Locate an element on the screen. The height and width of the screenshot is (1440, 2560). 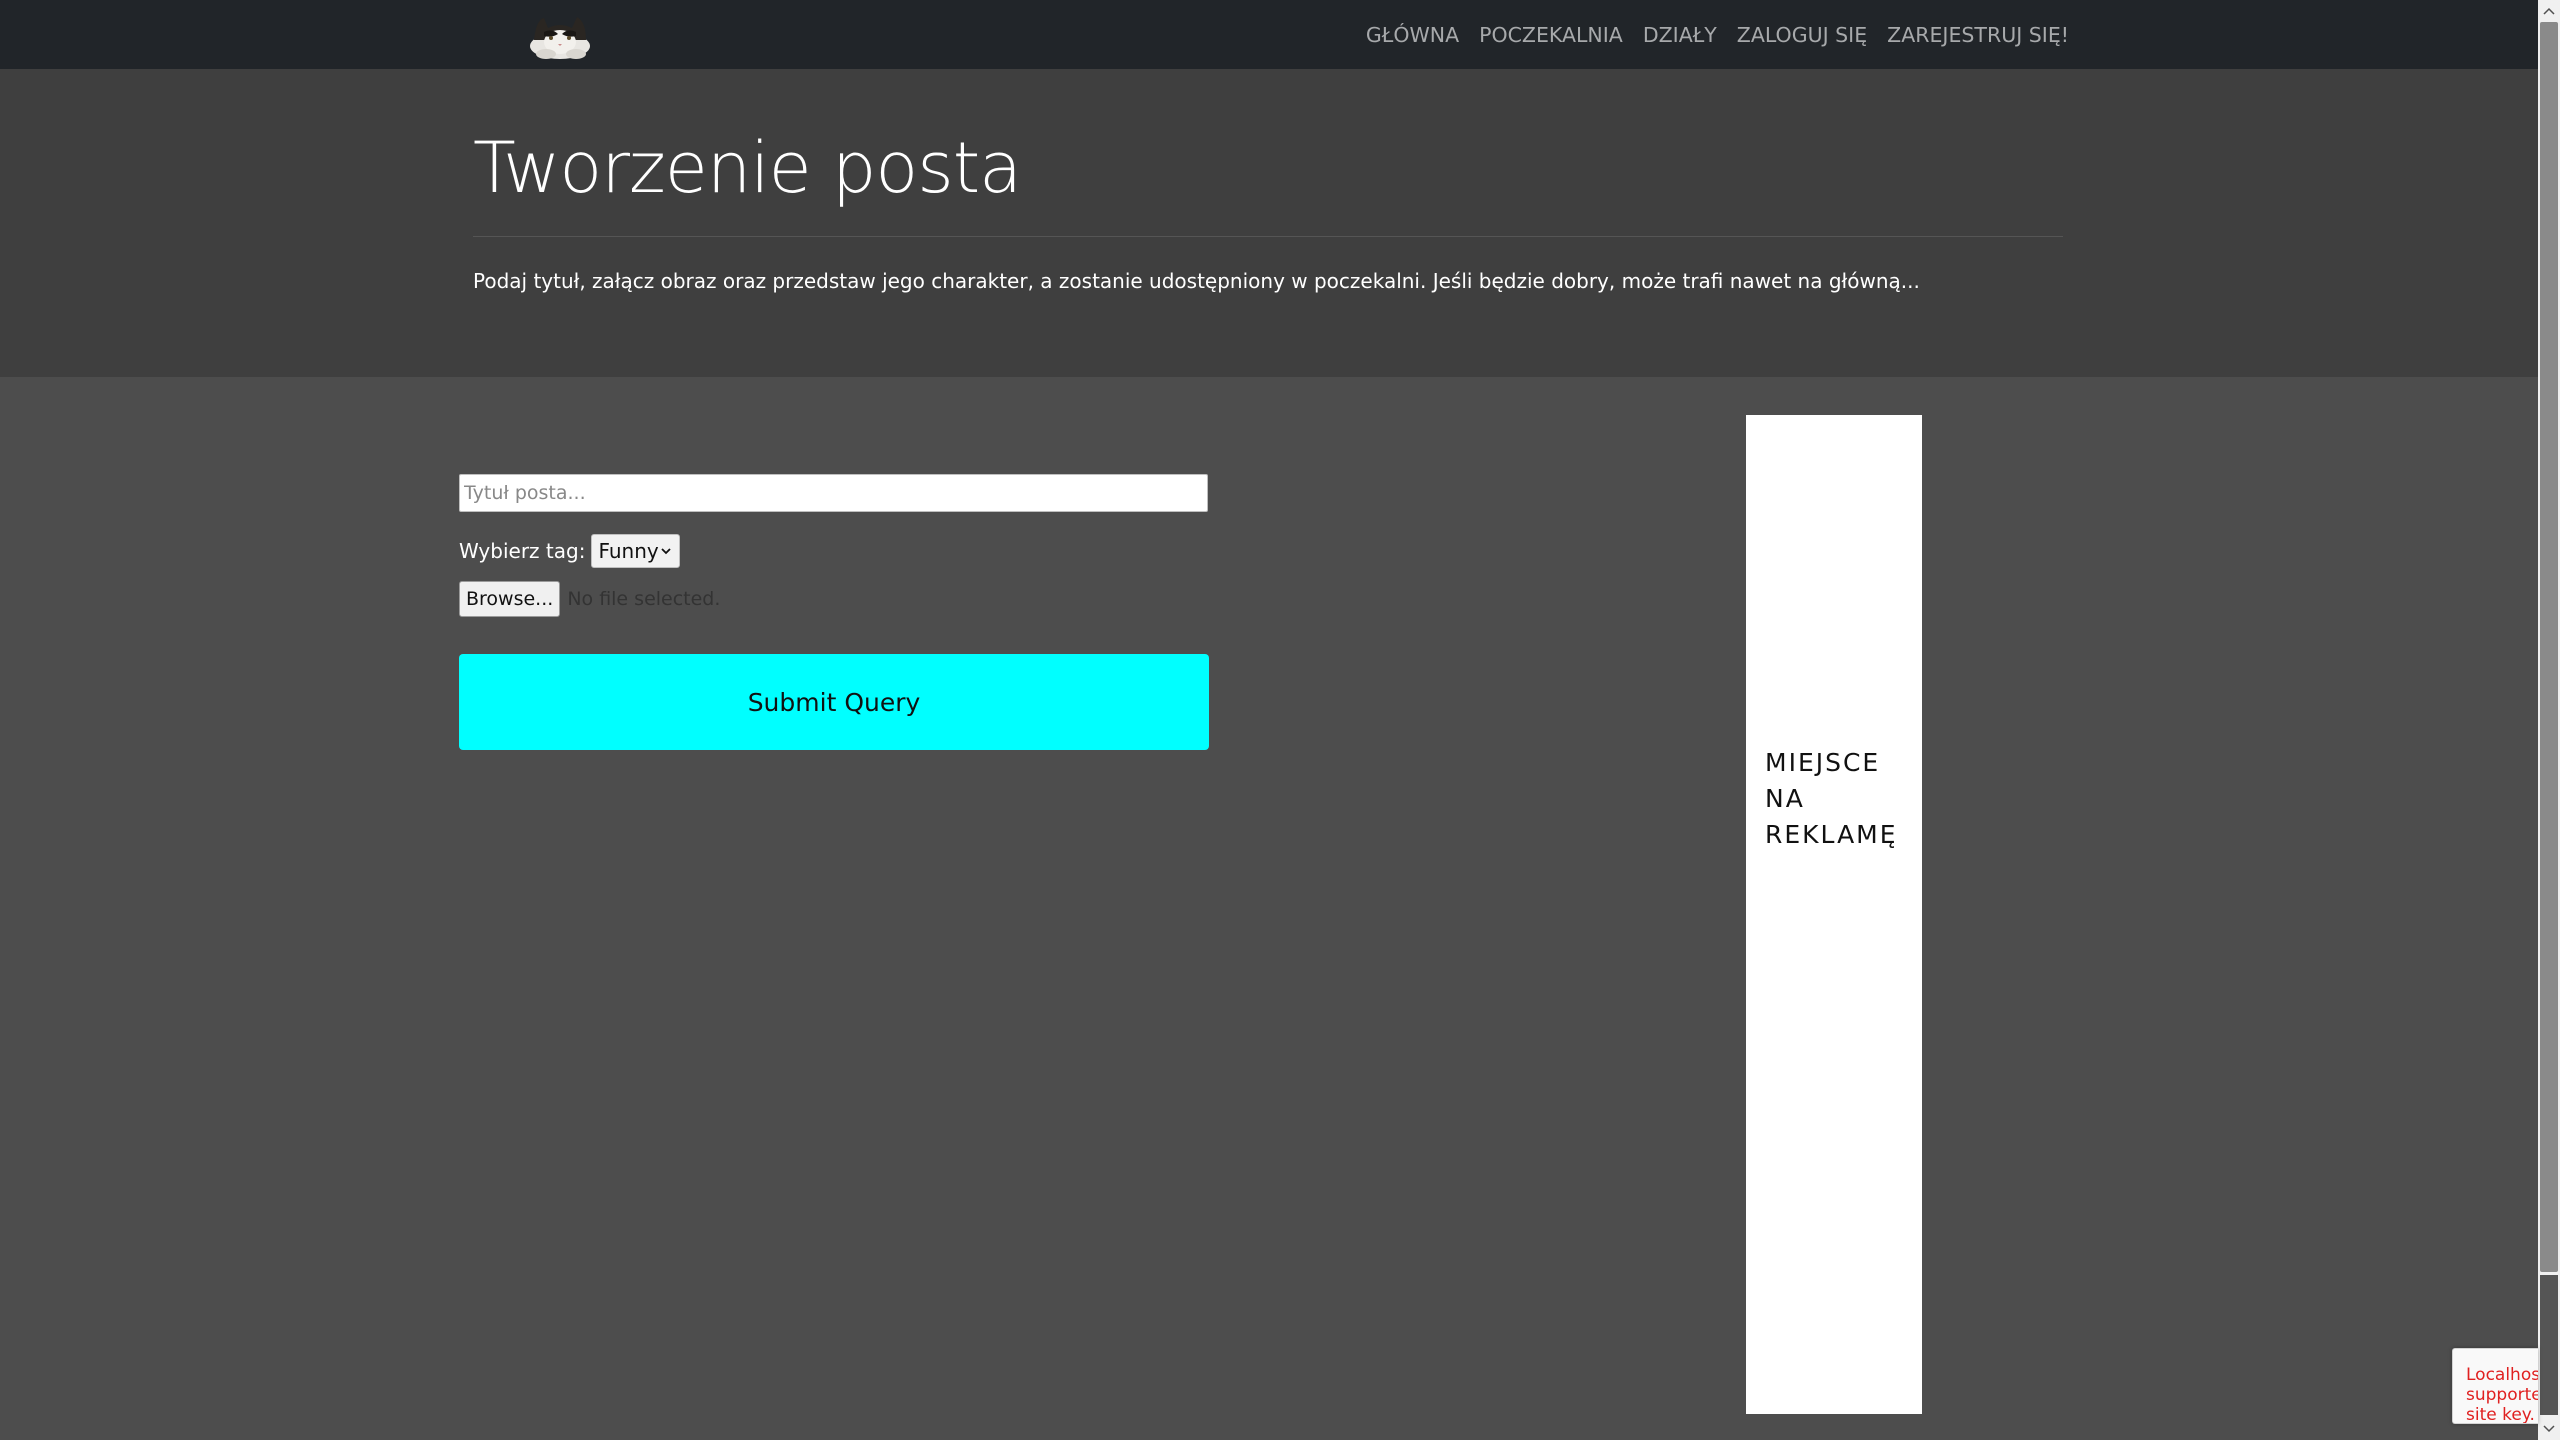
ad-banner: MIEJSCE NA REKLAMĘ is located at coordinates (1834, 914).